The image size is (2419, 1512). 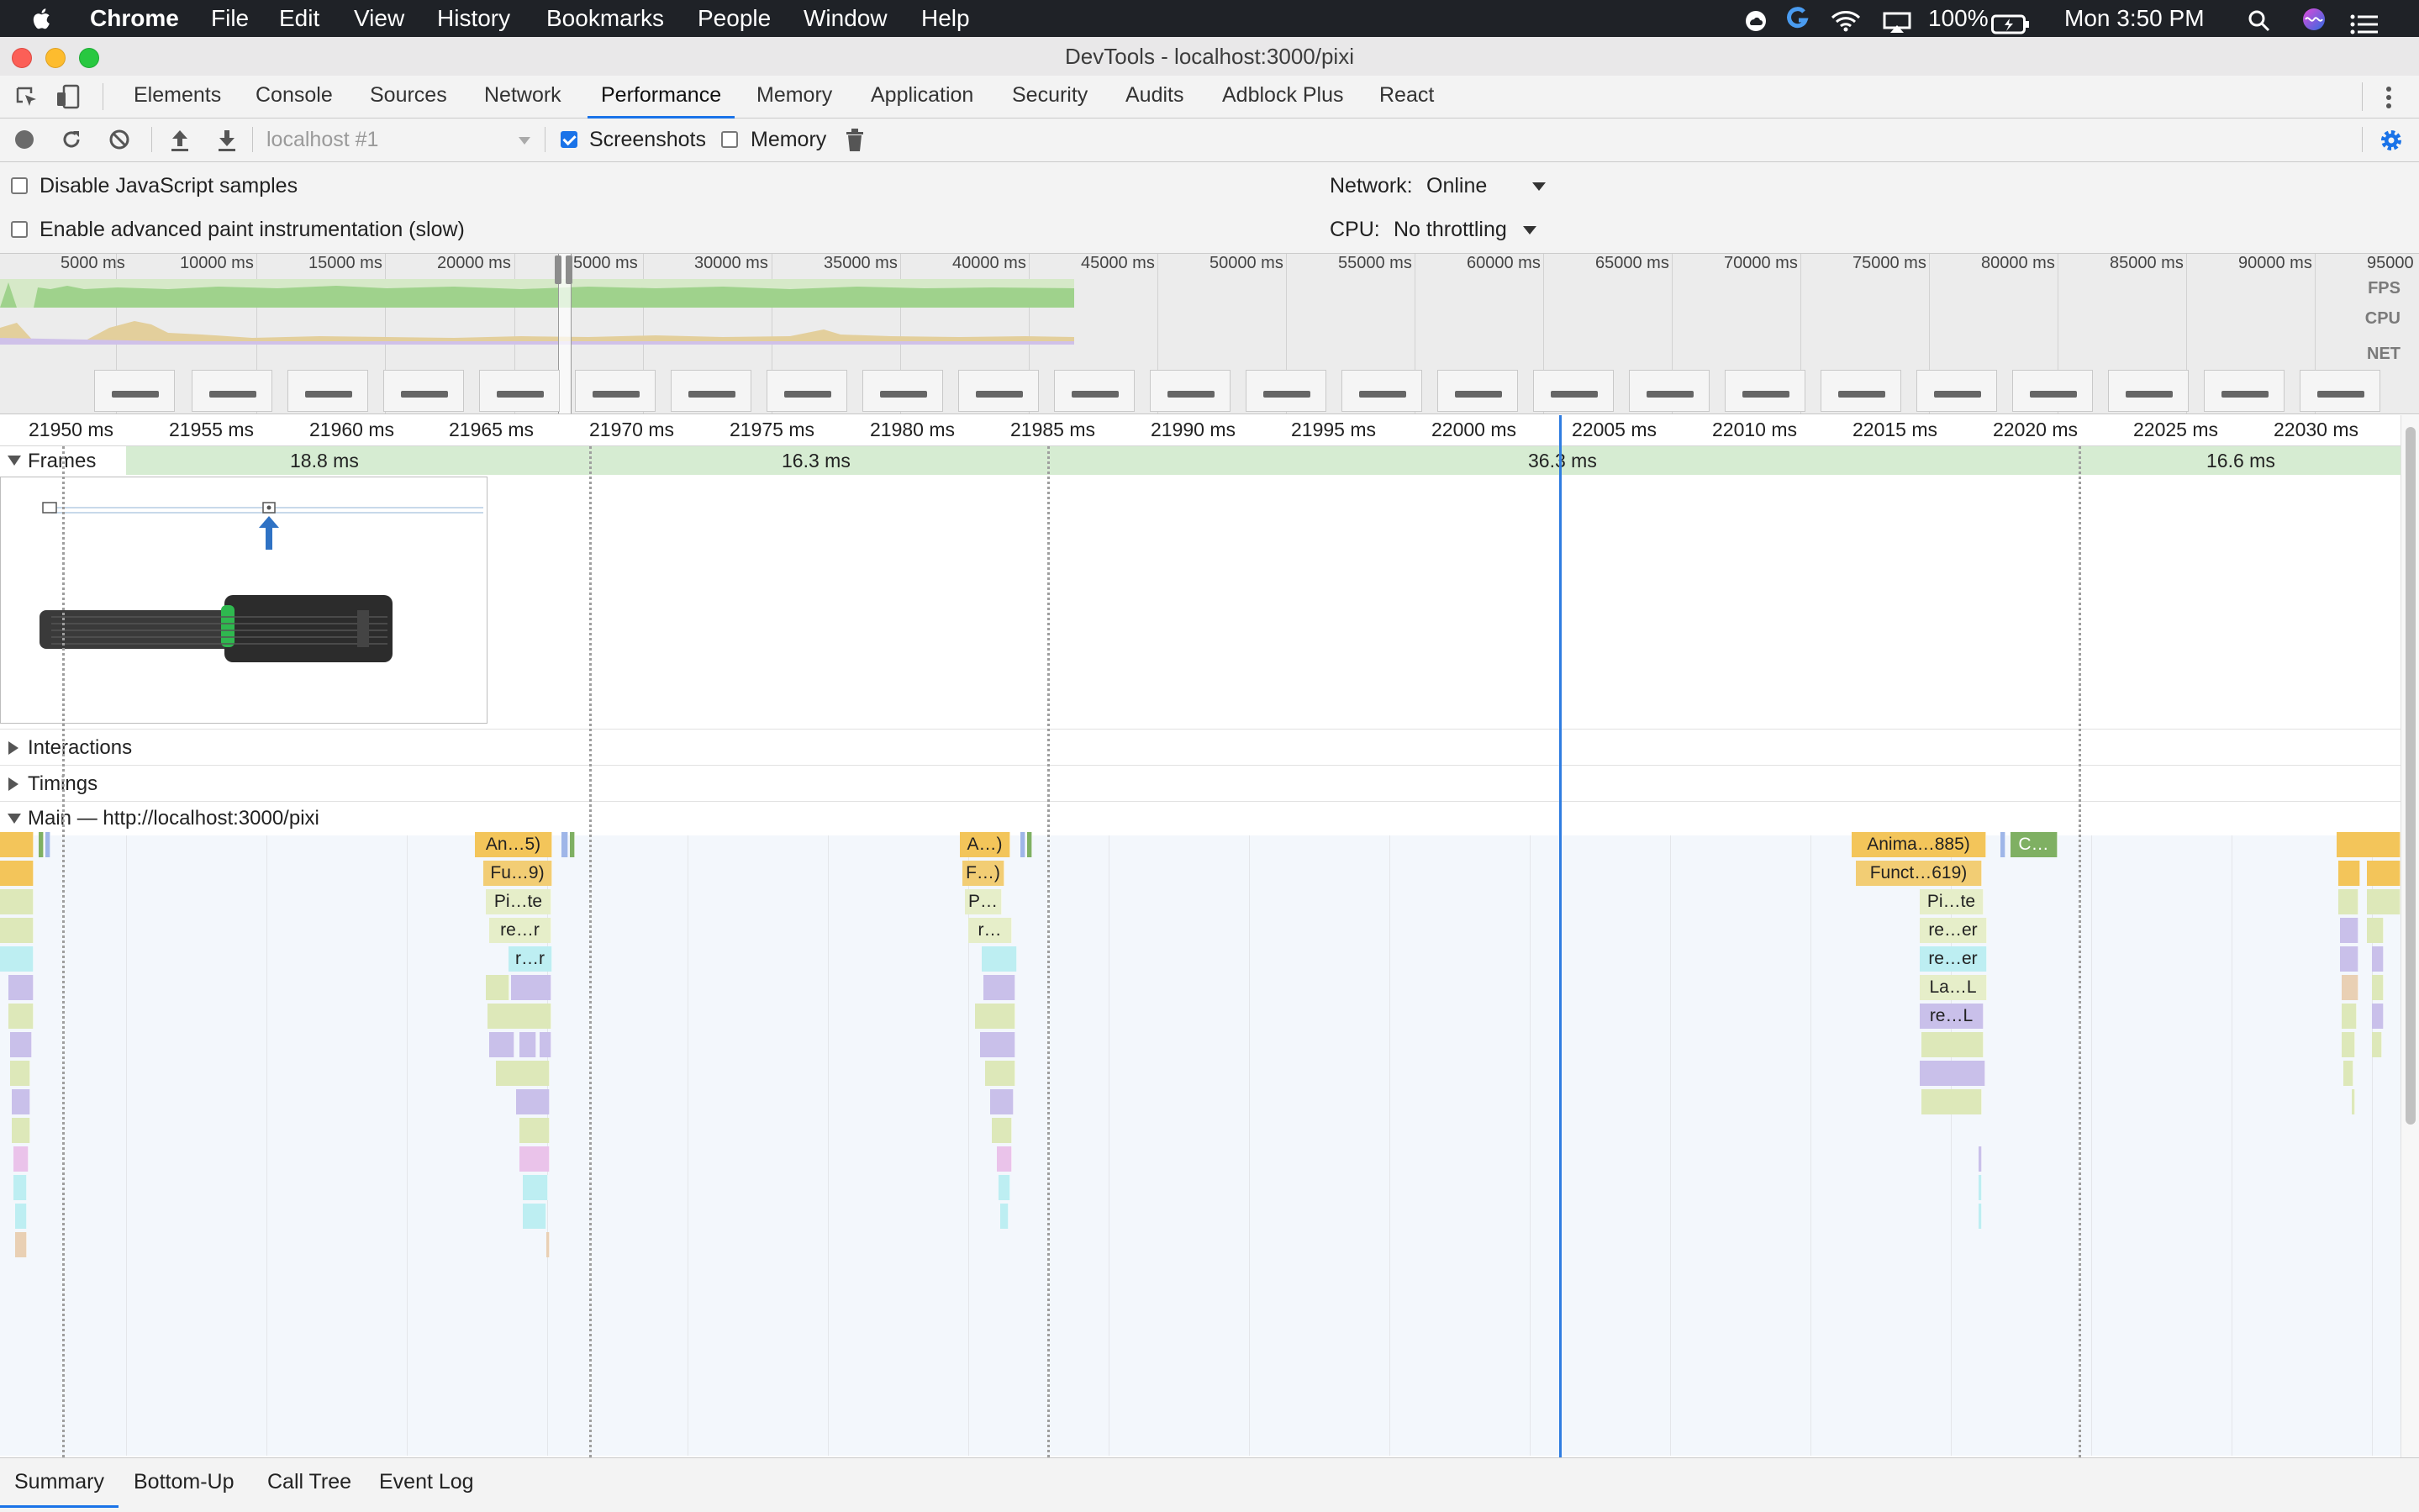 I want to click on tab-security: Security, so click(x=1050, y=96).